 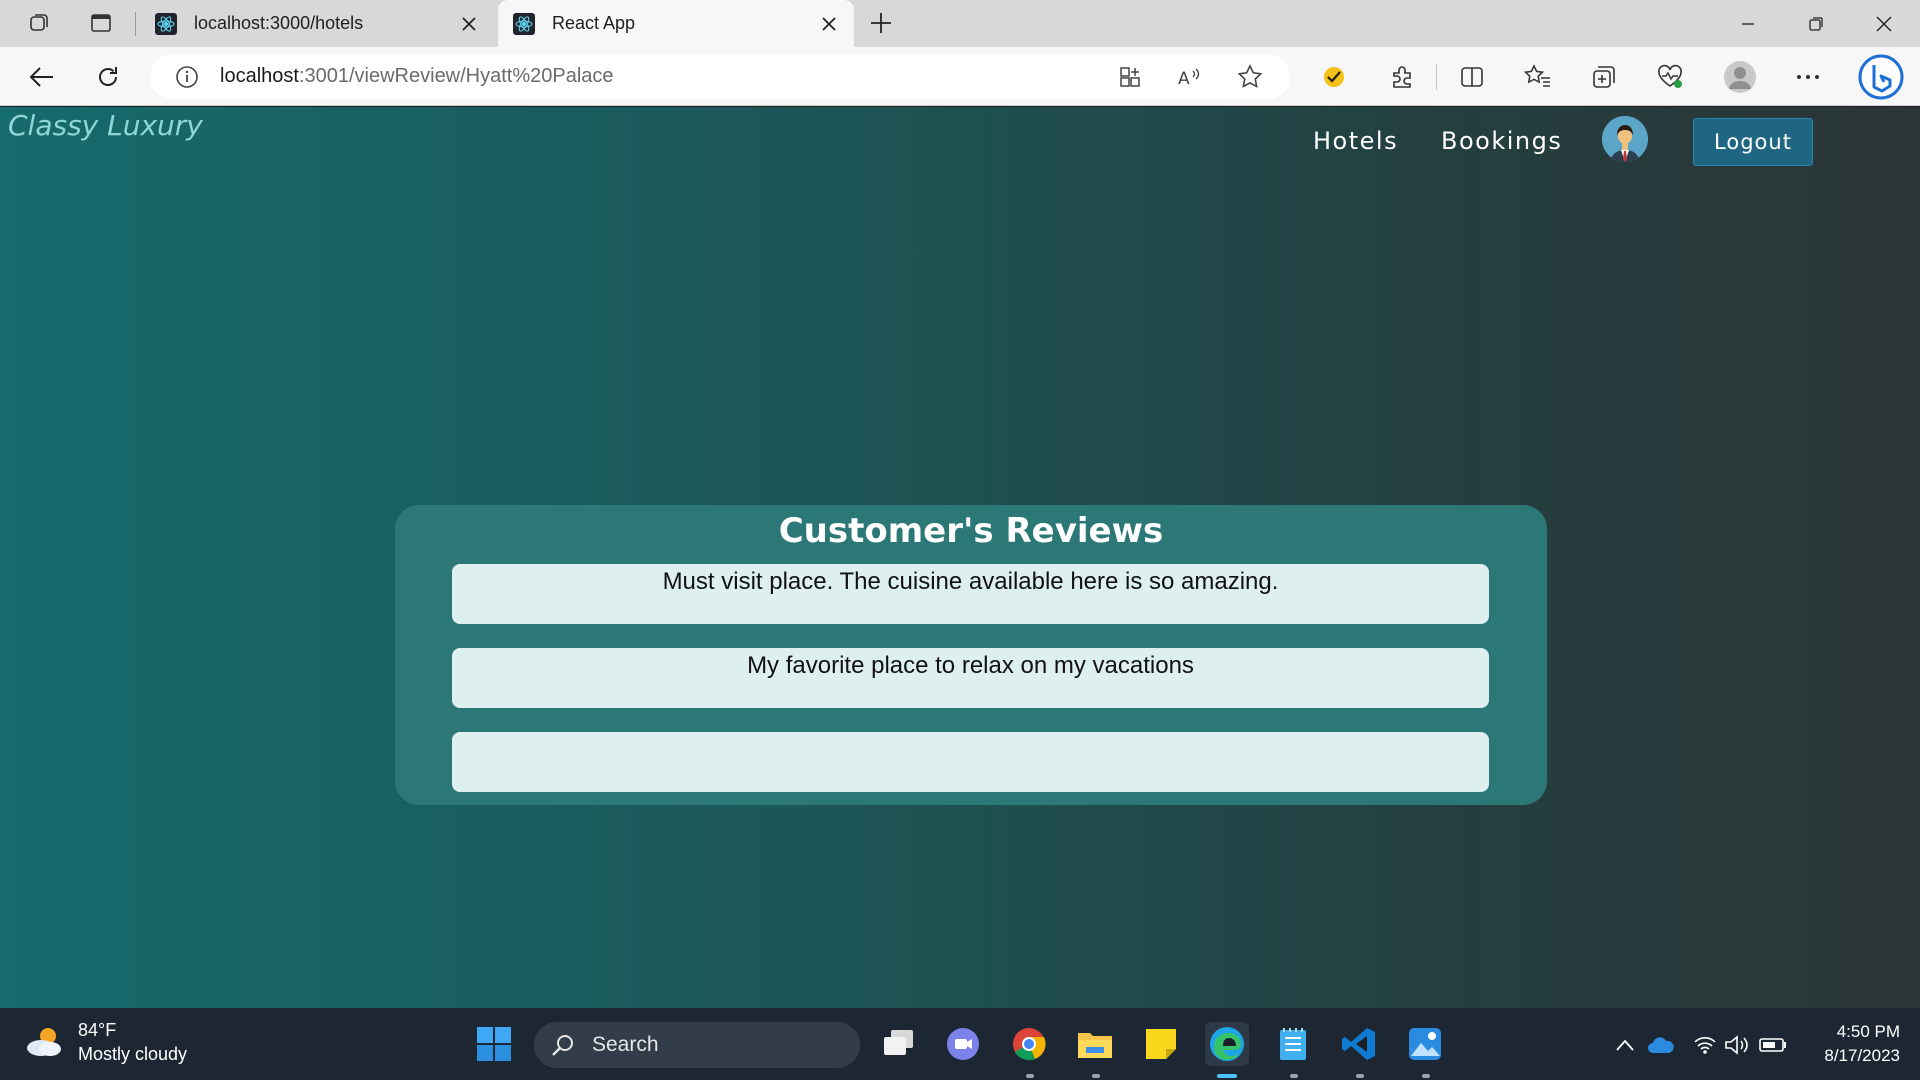 I want to click on windows-logo-icon, so click(x=494, y=1044).